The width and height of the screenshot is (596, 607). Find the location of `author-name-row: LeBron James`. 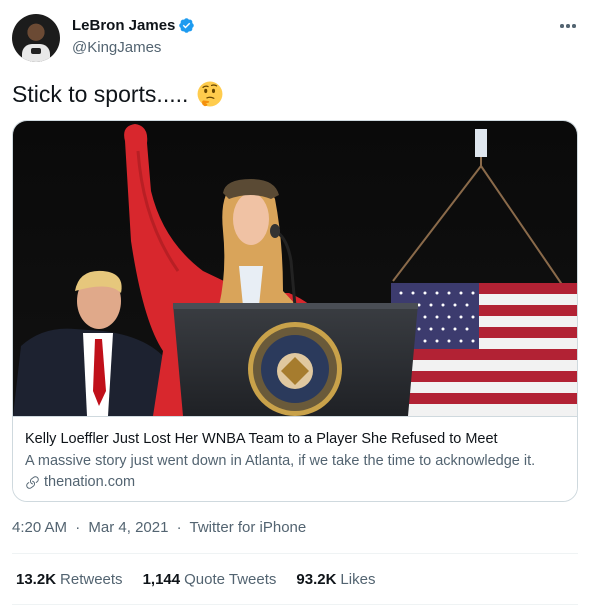

author-name-row: LeBron James is located at coordinates (133, 25).